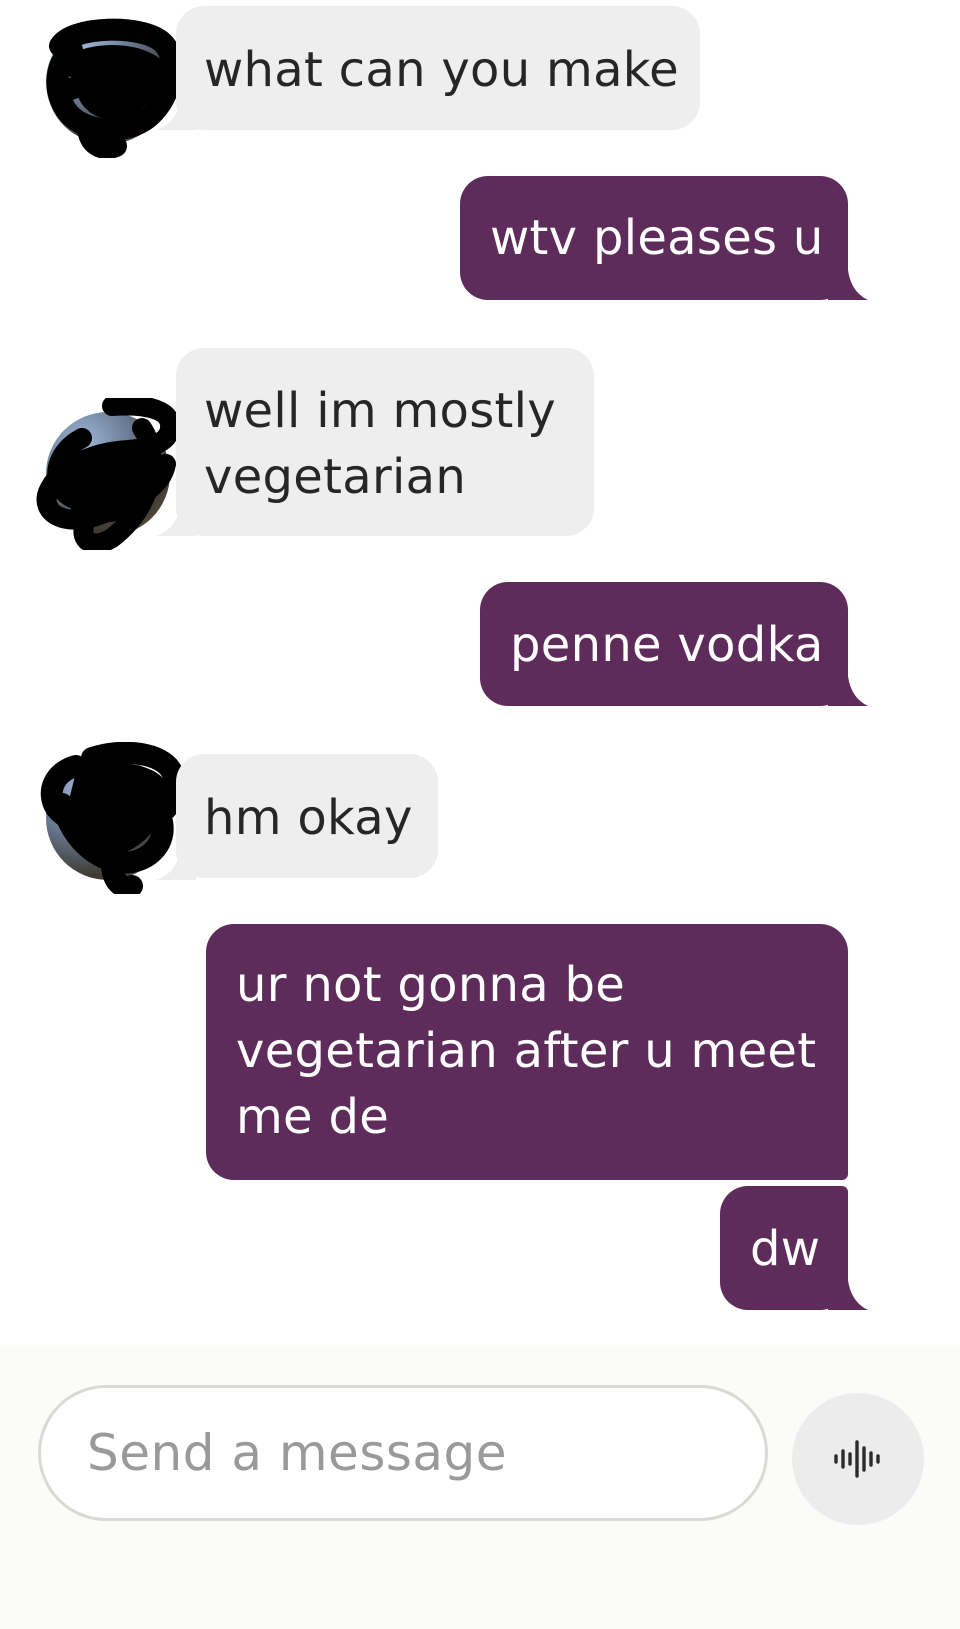 The image size is (960, 1629). Describe the element at coordinates (431, 985) in the screenshot. I see `message-text-line: ur not gonna be` at that location.